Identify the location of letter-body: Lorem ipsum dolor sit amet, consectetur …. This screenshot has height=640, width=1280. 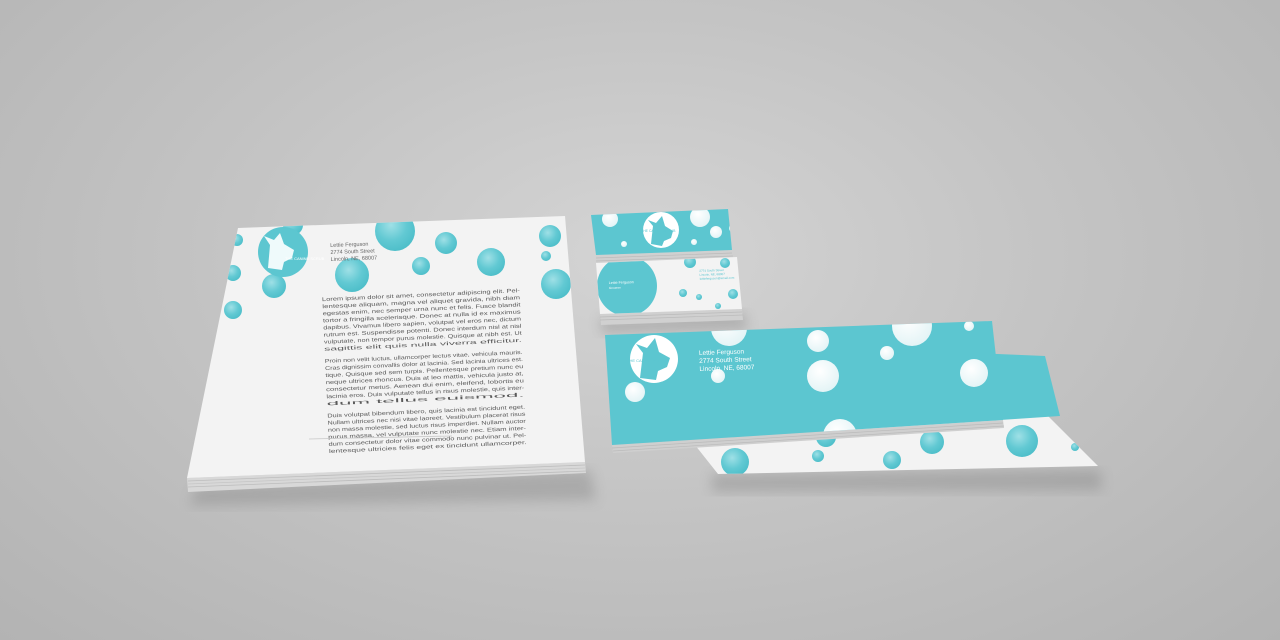
(424, 371).